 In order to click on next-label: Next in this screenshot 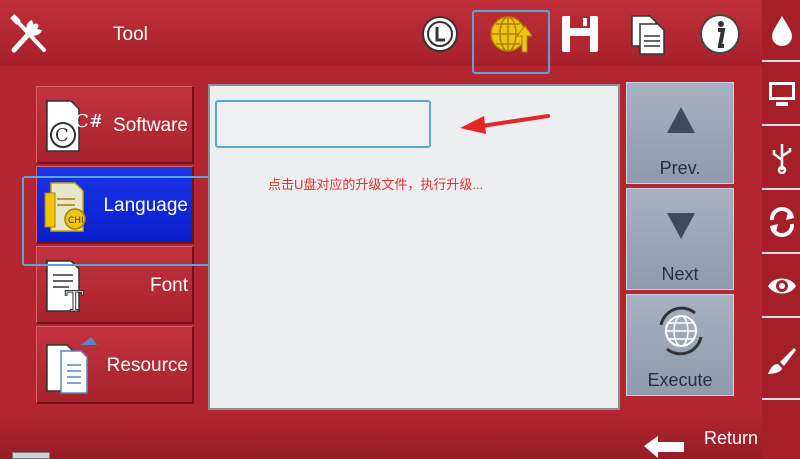, I will do `click(680, 274)`.